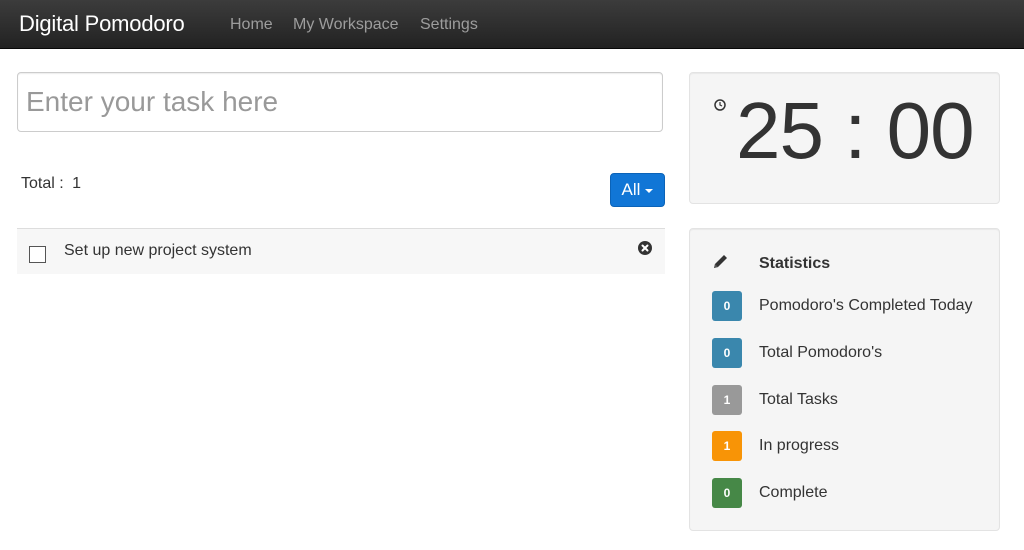 The height and width of the screenshot is (550, 1024). What do you see at coordinates (855, 130) in the screenshot?
I see `timer-display: 25 : 00` at bounding box center [855, 130].